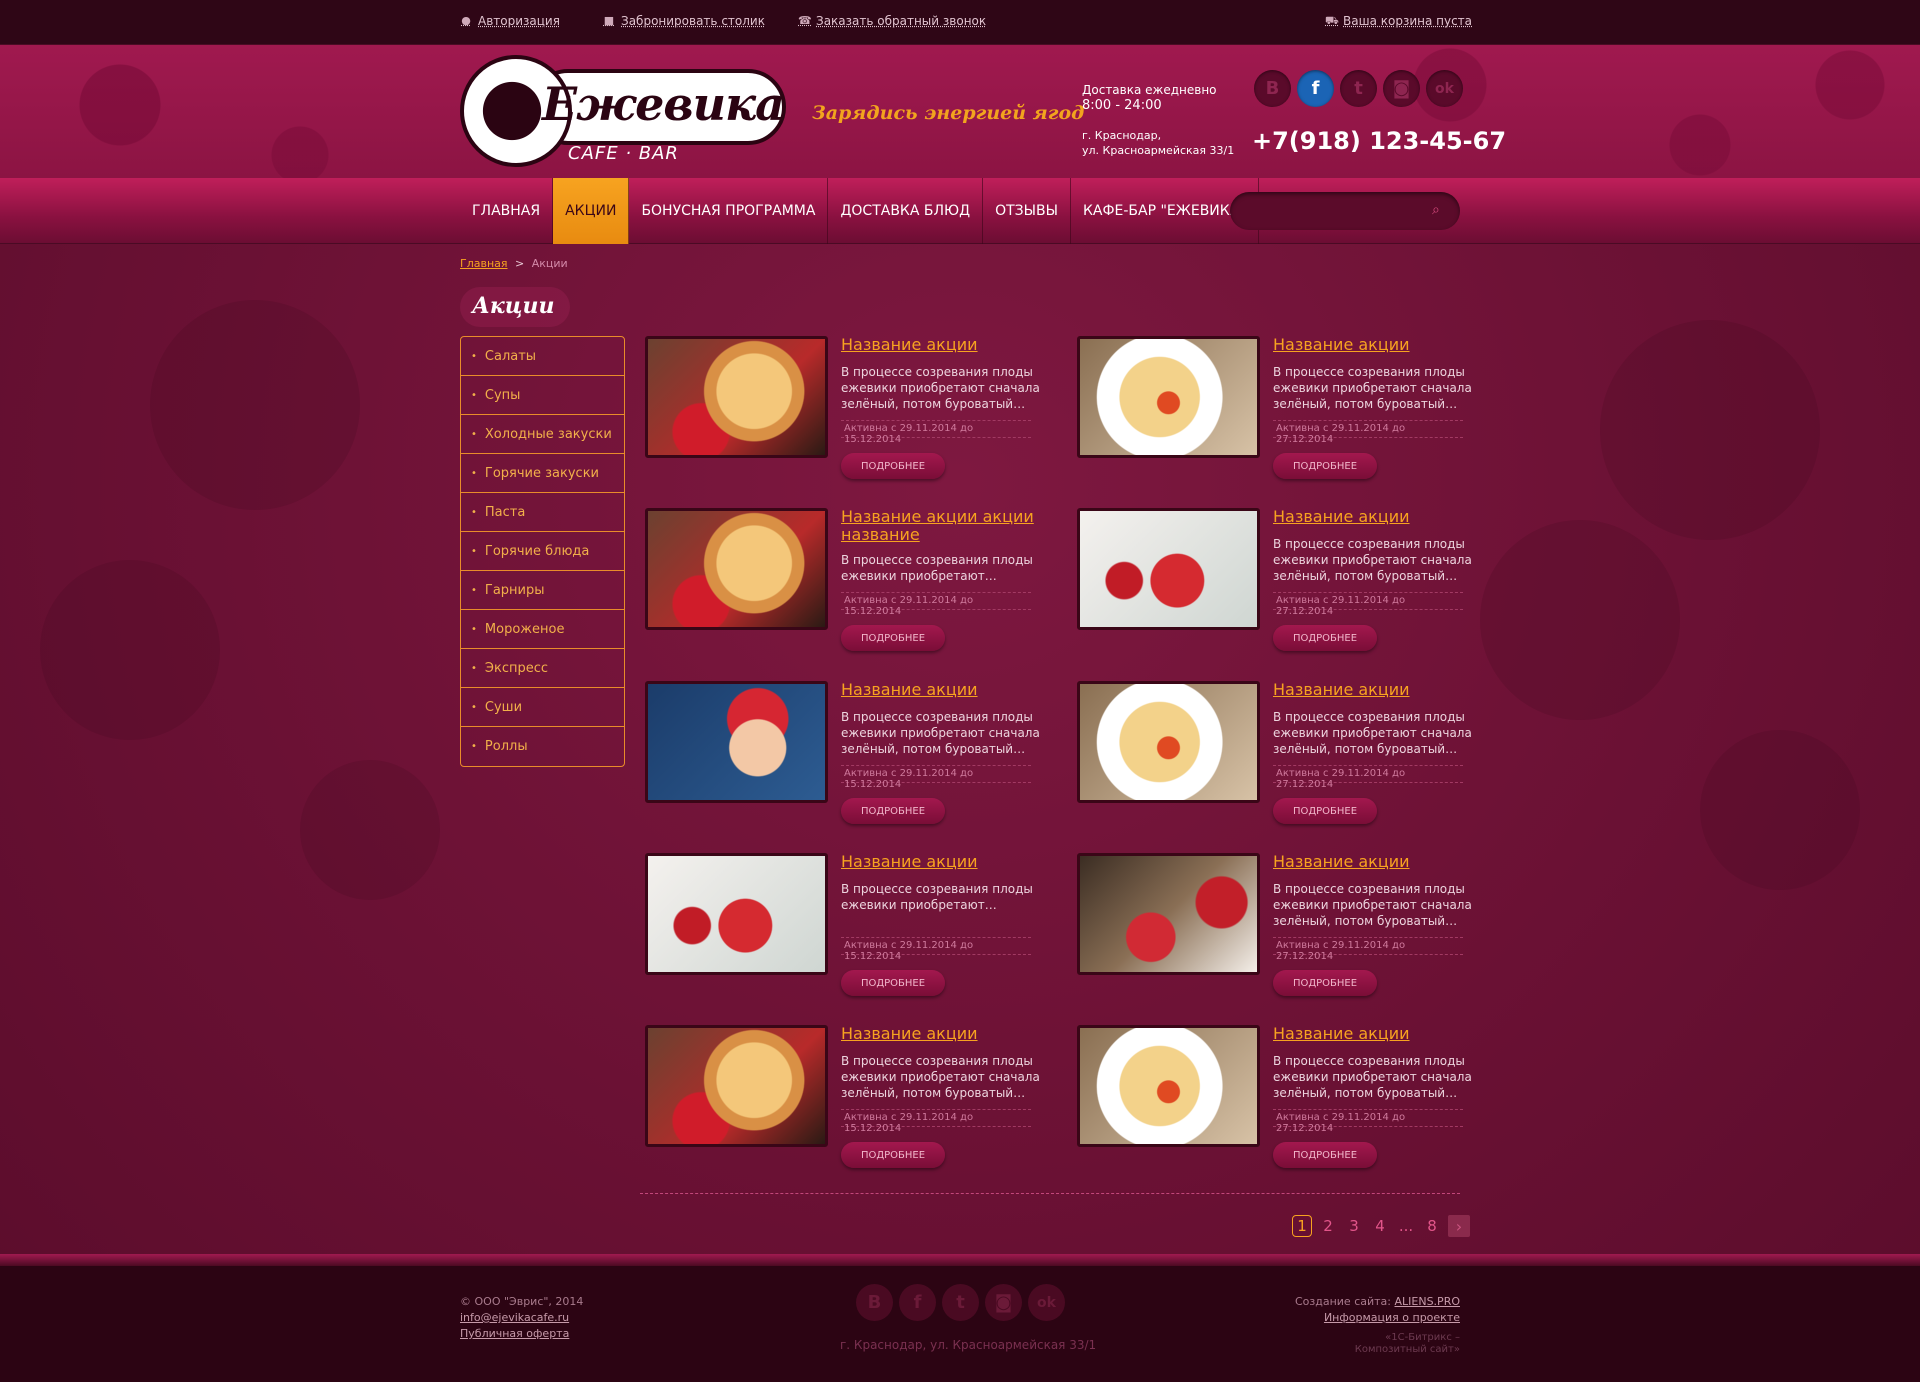 This screenshot has width=1920, height=1382. Describe the element at coordinates (1440, 210) in the screenshot. I see `search-icon: ⌕` at that location.